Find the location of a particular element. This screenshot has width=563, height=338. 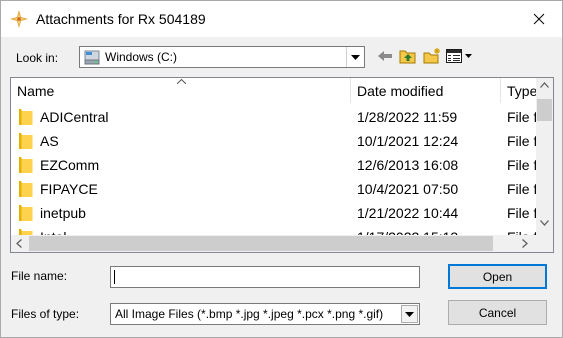

view-menu-icon is located at coordinates (458, 56).